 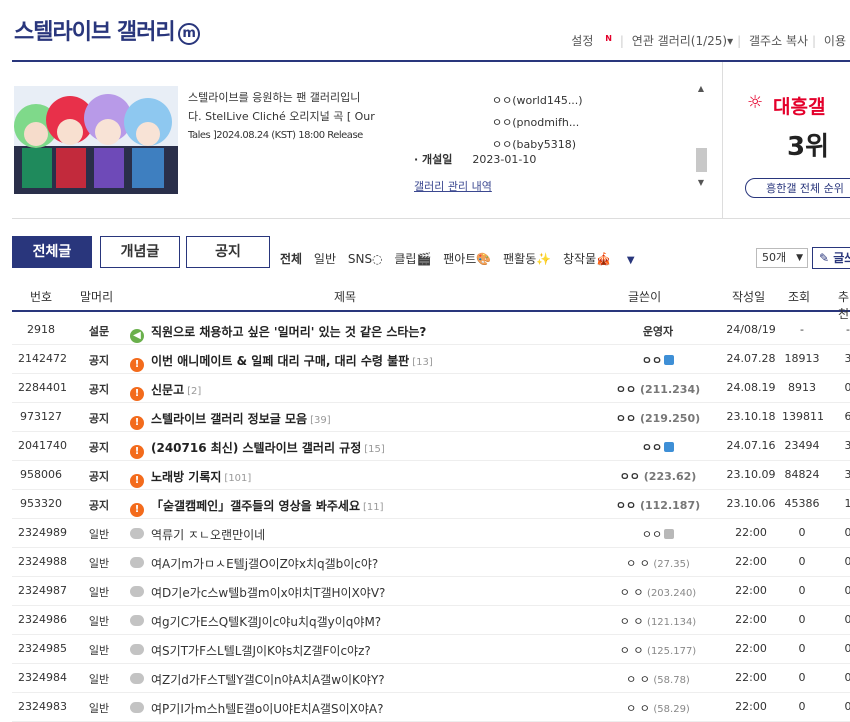 I want to click on post-title: ! (240716 최신) 스텔라이브 갤러리 규정 [15], so click(x=365, y=449).